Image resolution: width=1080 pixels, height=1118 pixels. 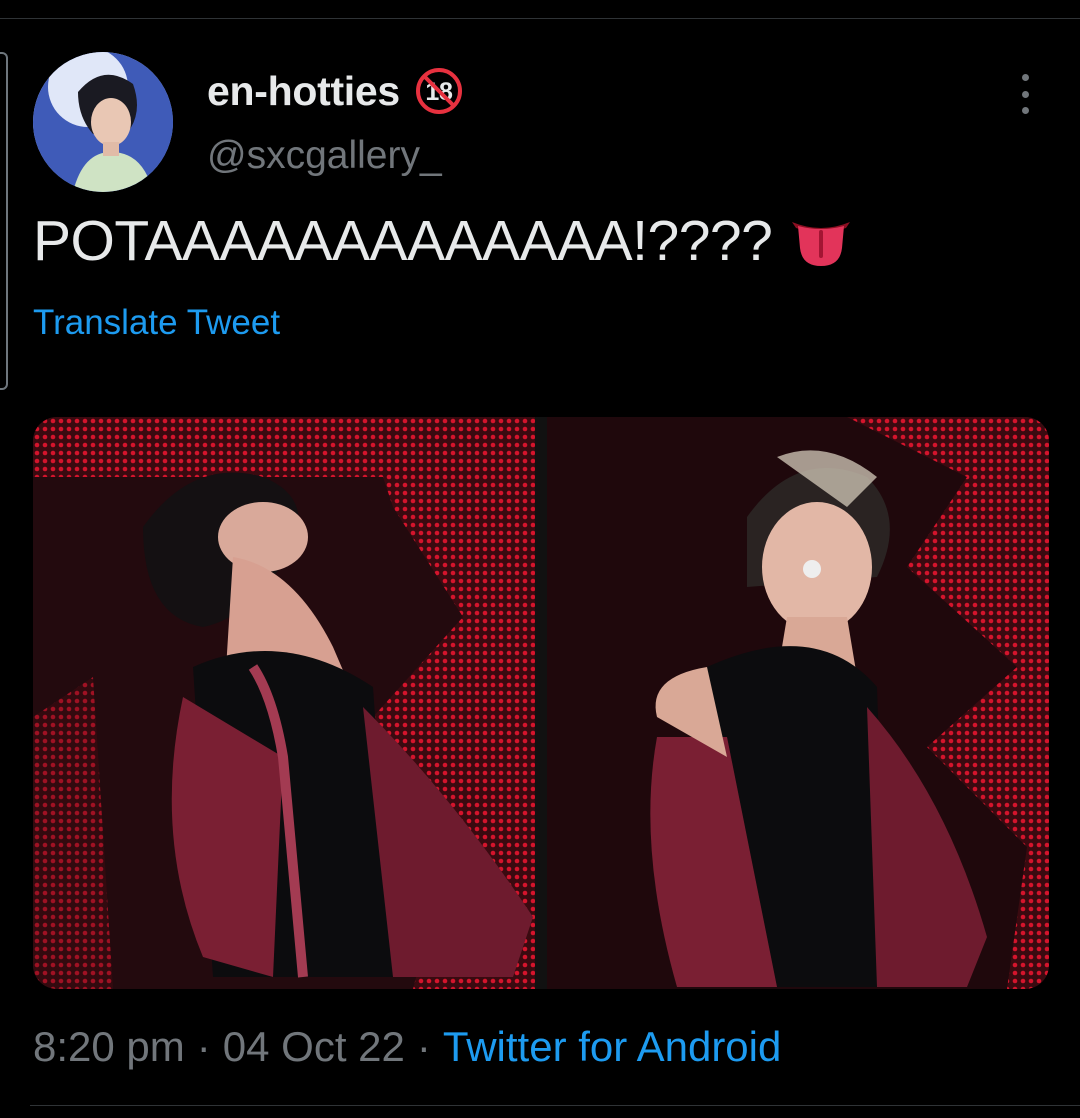 I want to click on more-options-icon, so click(x=1025, y=94).